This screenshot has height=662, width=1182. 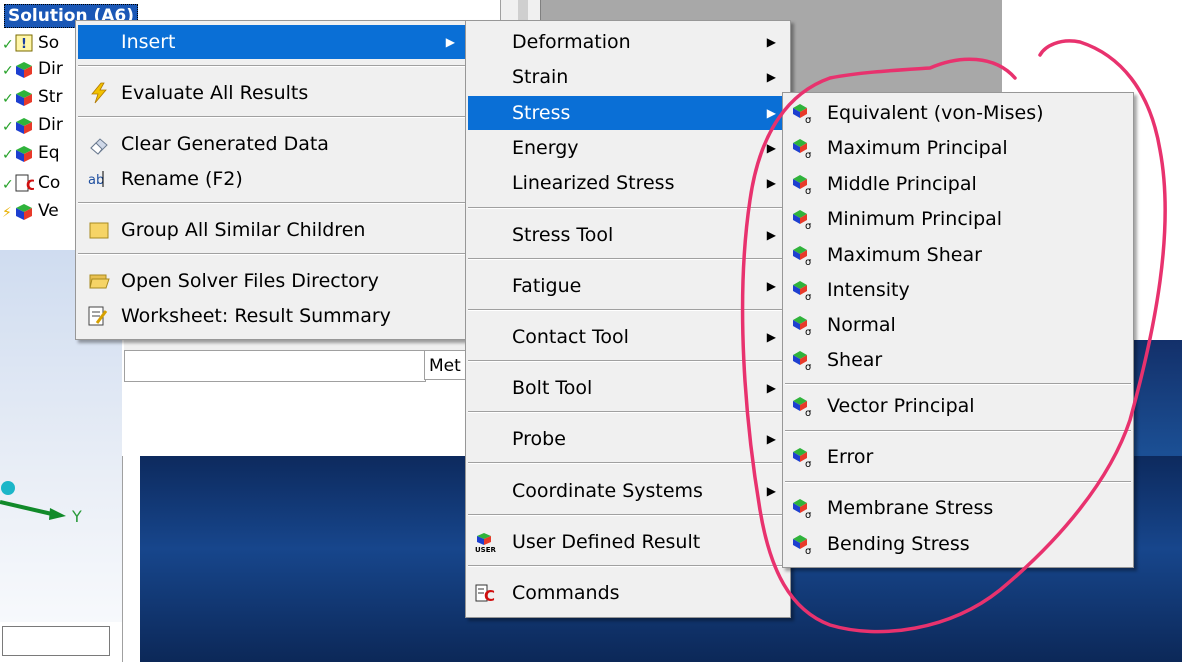 I want to click on menu-item-equivalent-von-mises: σ Equivalent (von-Mises), so click(x=958, y=113).